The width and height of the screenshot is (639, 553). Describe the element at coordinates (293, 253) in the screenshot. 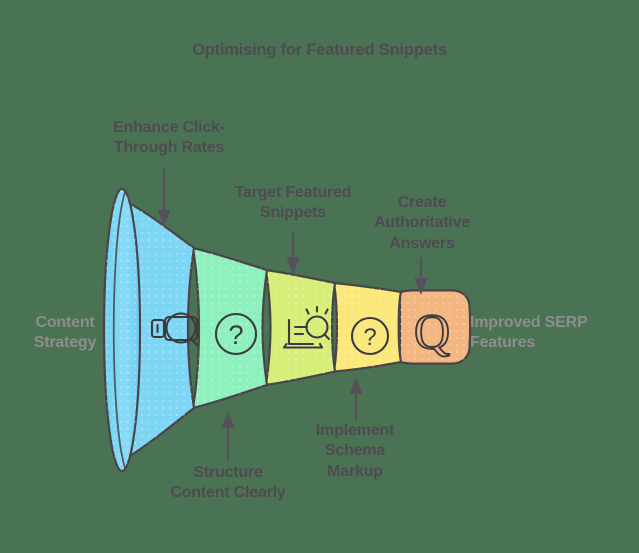

I see `arrow-target-snippets` at that location.